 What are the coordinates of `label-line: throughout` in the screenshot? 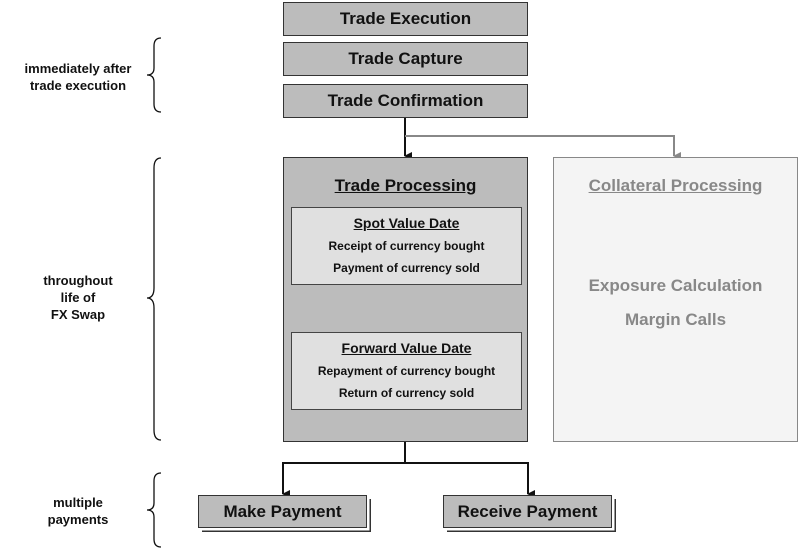 It's located at (78, 280).